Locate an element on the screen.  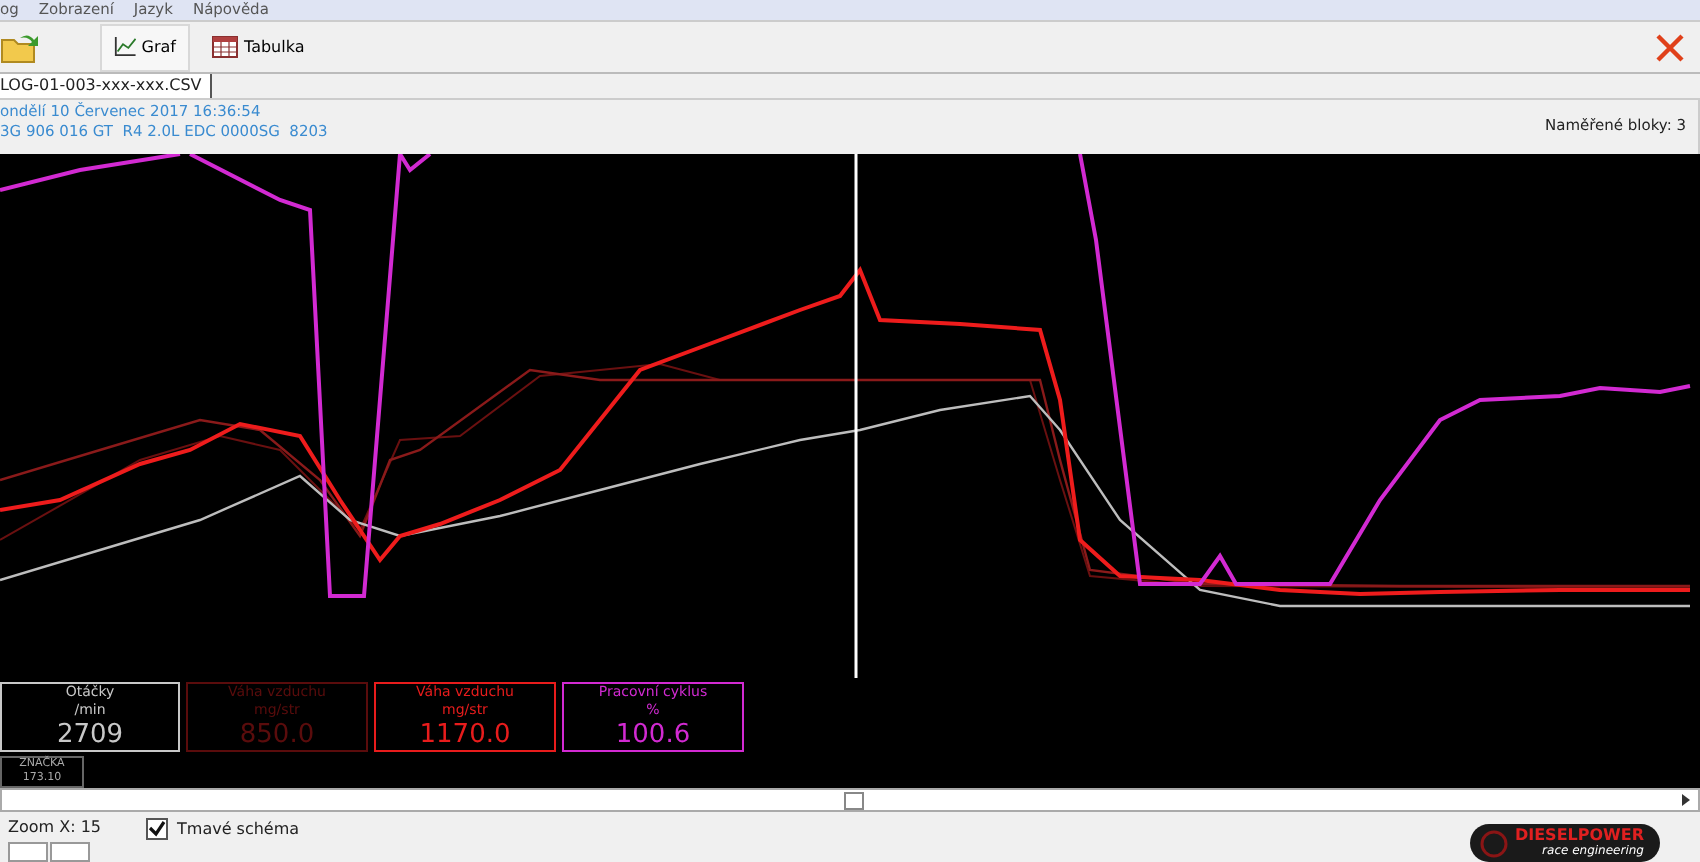
line-chart-icon is located at coordinates (125, 47).